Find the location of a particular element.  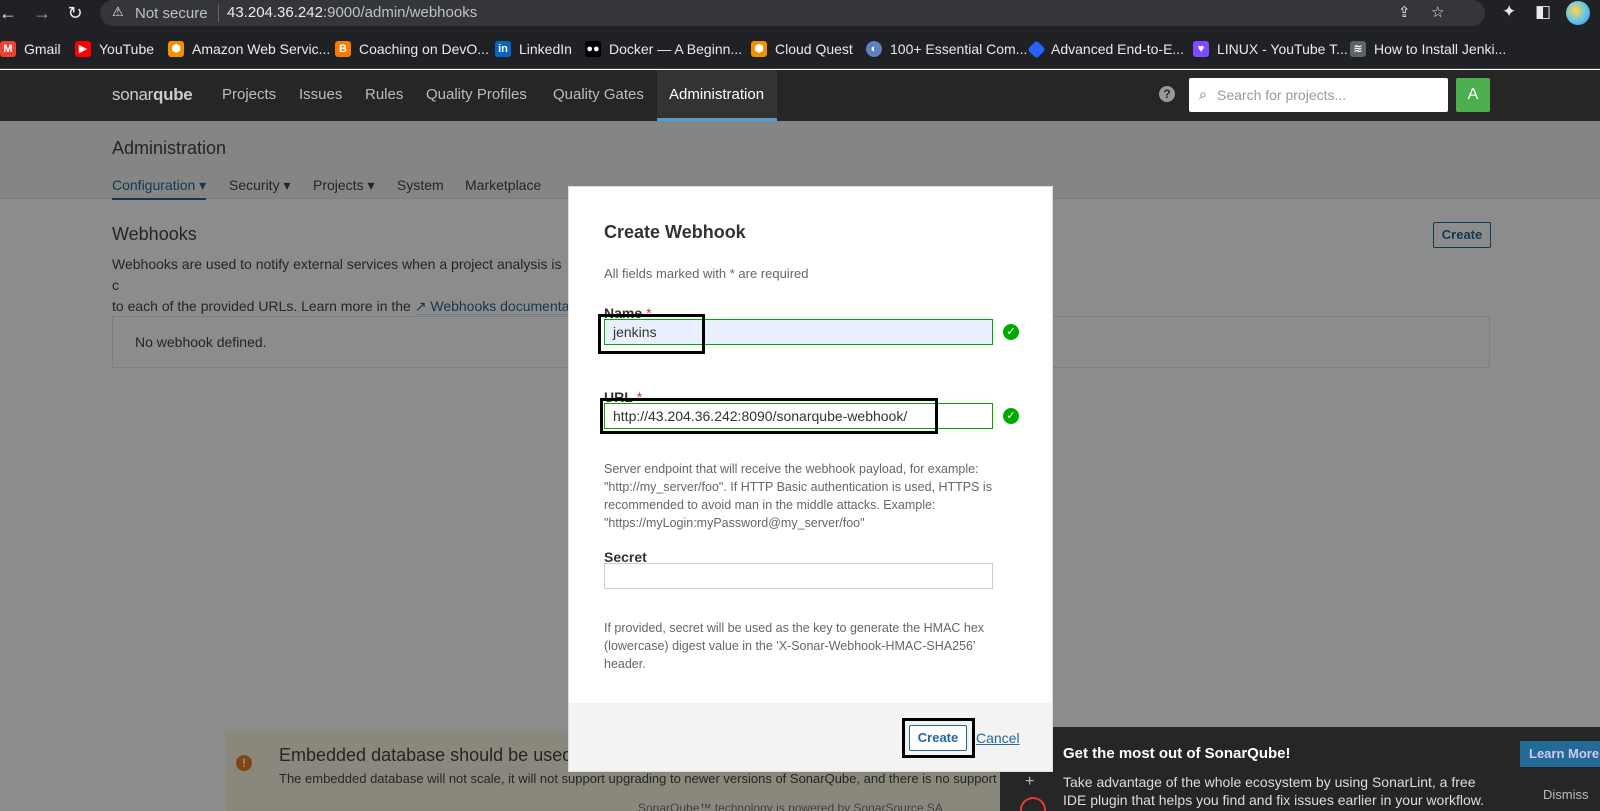

forward-icon: → is located at coordinates (42, 14).